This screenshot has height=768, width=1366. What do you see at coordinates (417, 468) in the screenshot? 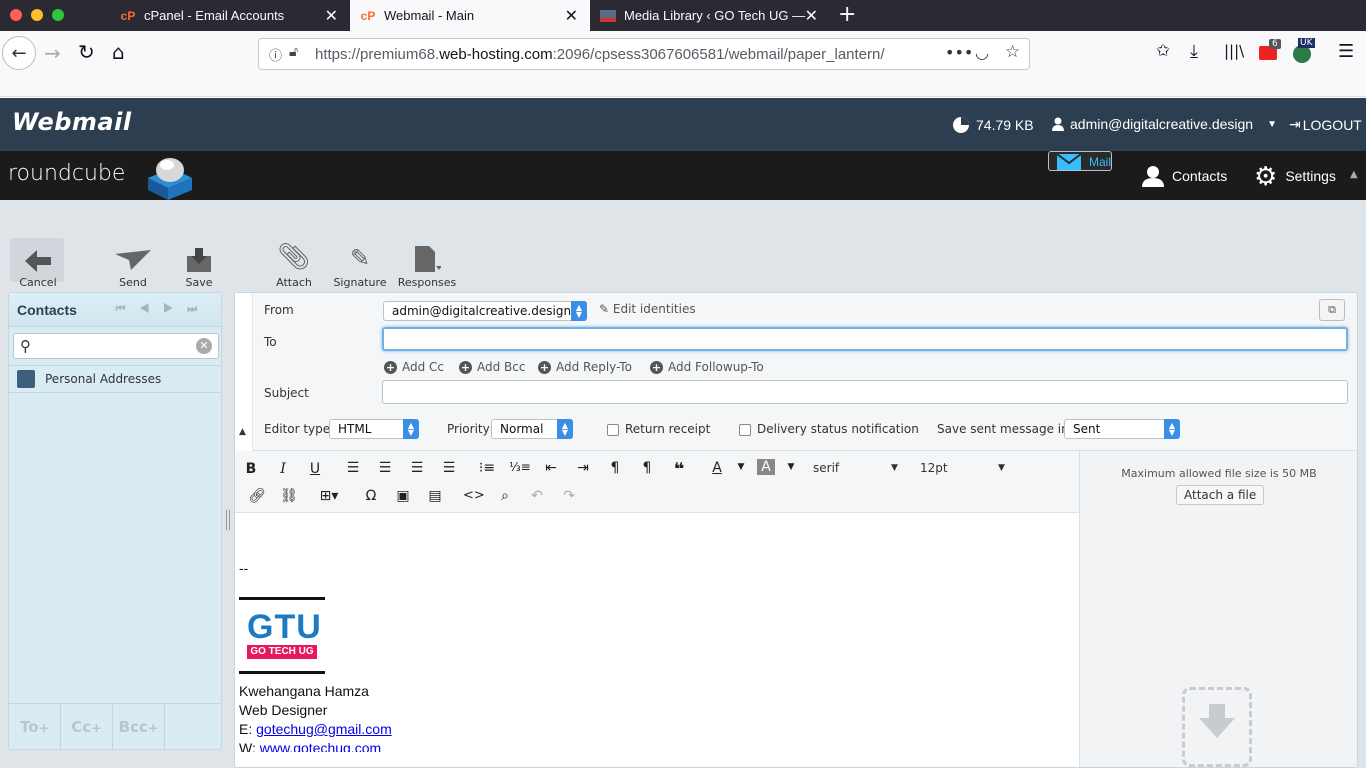
I see `align-right-button: ☰` at bounding box center [417, 468].